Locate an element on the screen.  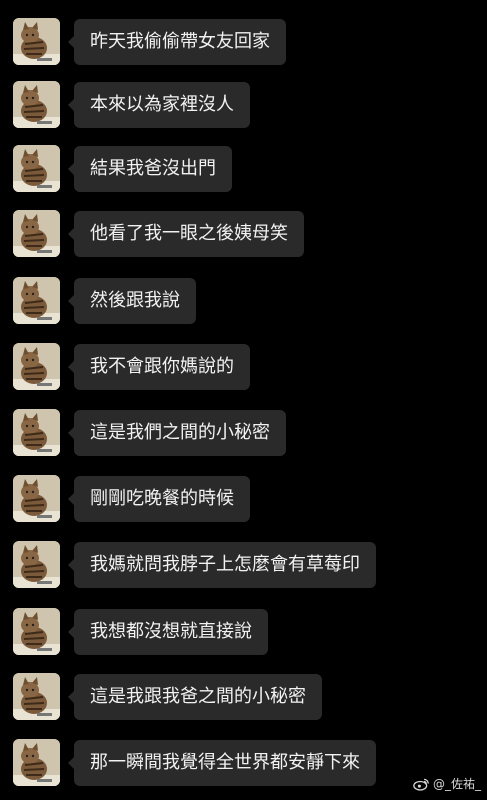
message-row: 昨天我偷偷帶女友回家 is located at coordinates (243, 41).